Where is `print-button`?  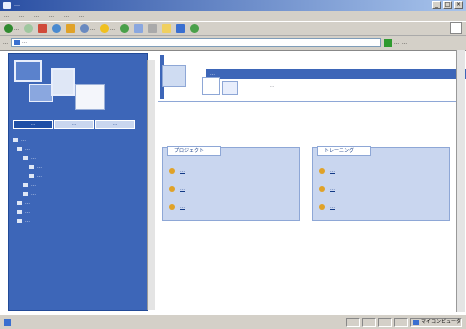 print-button is located at coordinates (152, 29).